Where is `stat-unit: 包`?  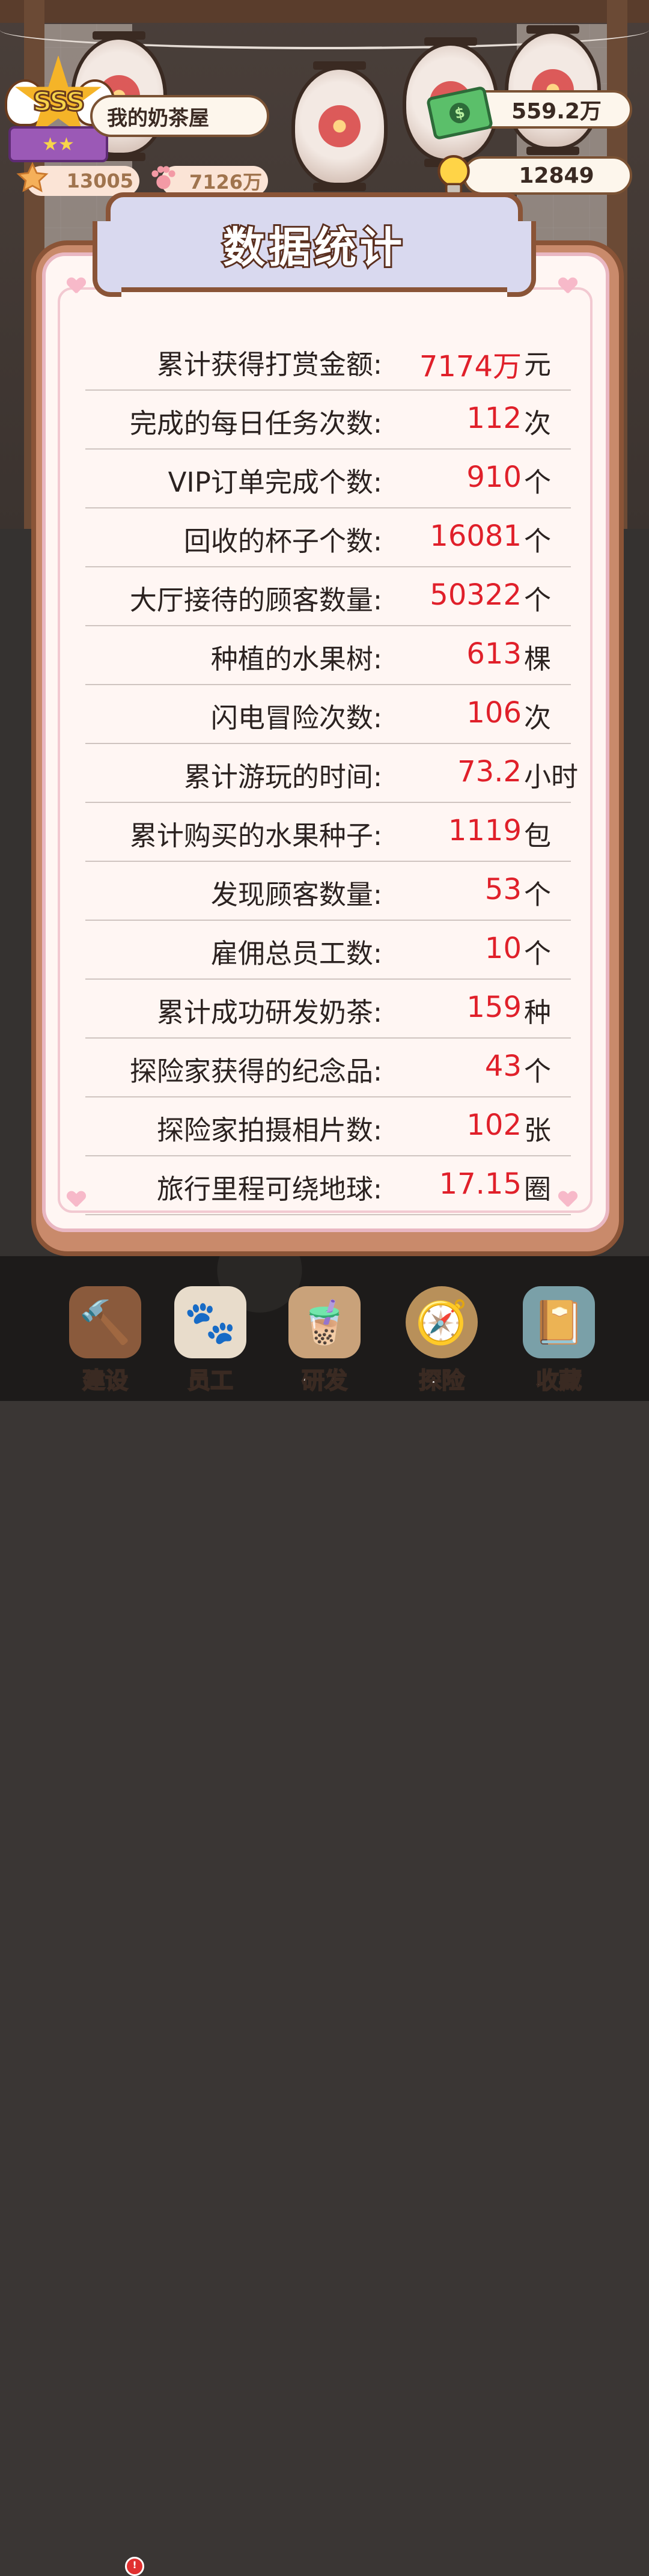
stat-unit: 包 is located at coordinates (538, 836).